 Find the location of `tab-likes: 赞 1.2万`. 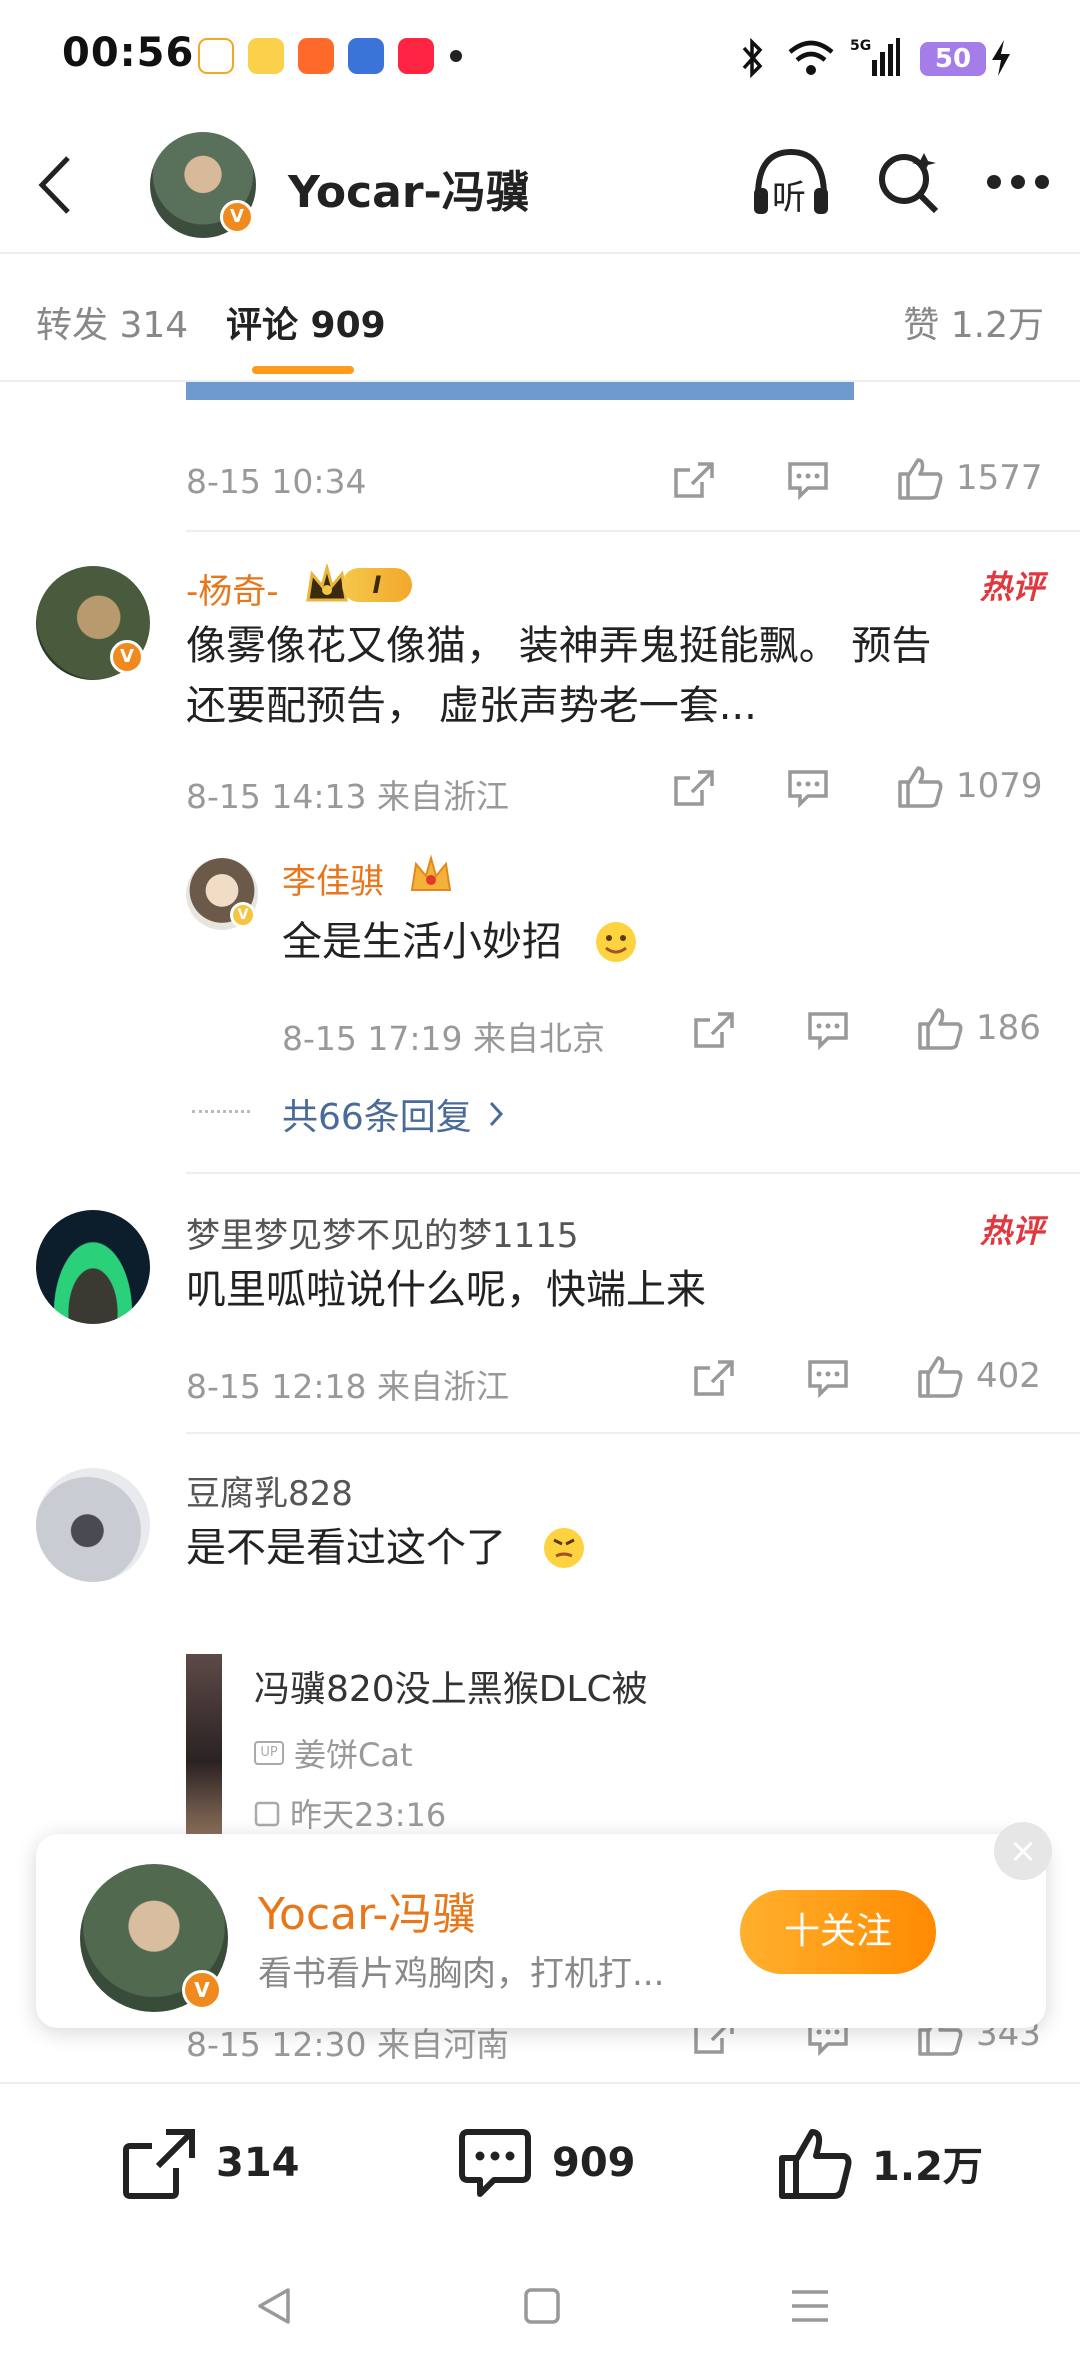

tab-likes: 赞 1.2万 is located at coordinates (973, 322).